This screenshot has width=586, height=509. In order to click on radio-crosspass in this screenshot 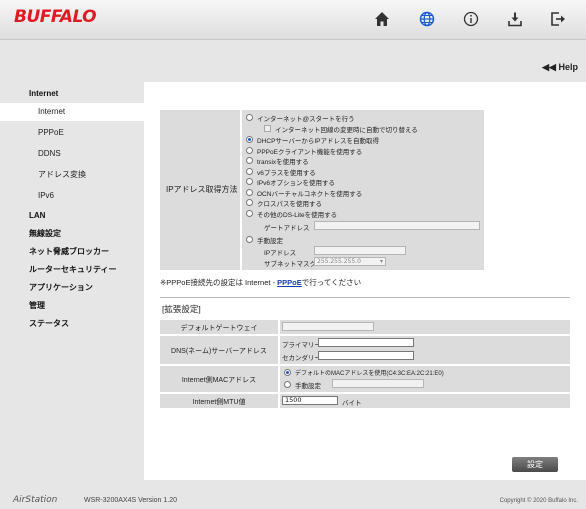, I will do `click(249, 202)`.